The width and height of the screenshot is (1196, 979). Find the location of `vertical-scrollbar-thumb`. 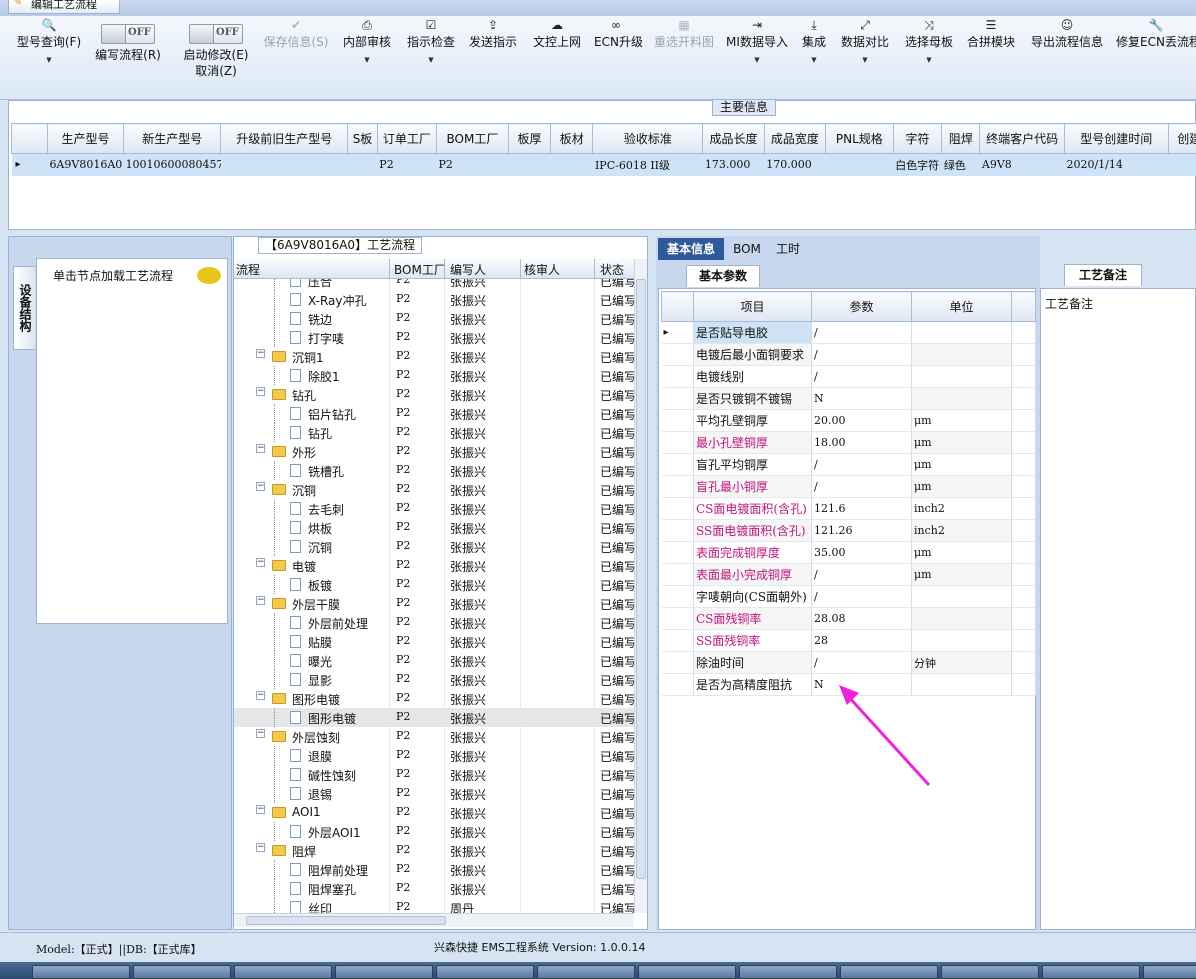

vertical-scrollbar-thumb is located at coordinates (641, 579).